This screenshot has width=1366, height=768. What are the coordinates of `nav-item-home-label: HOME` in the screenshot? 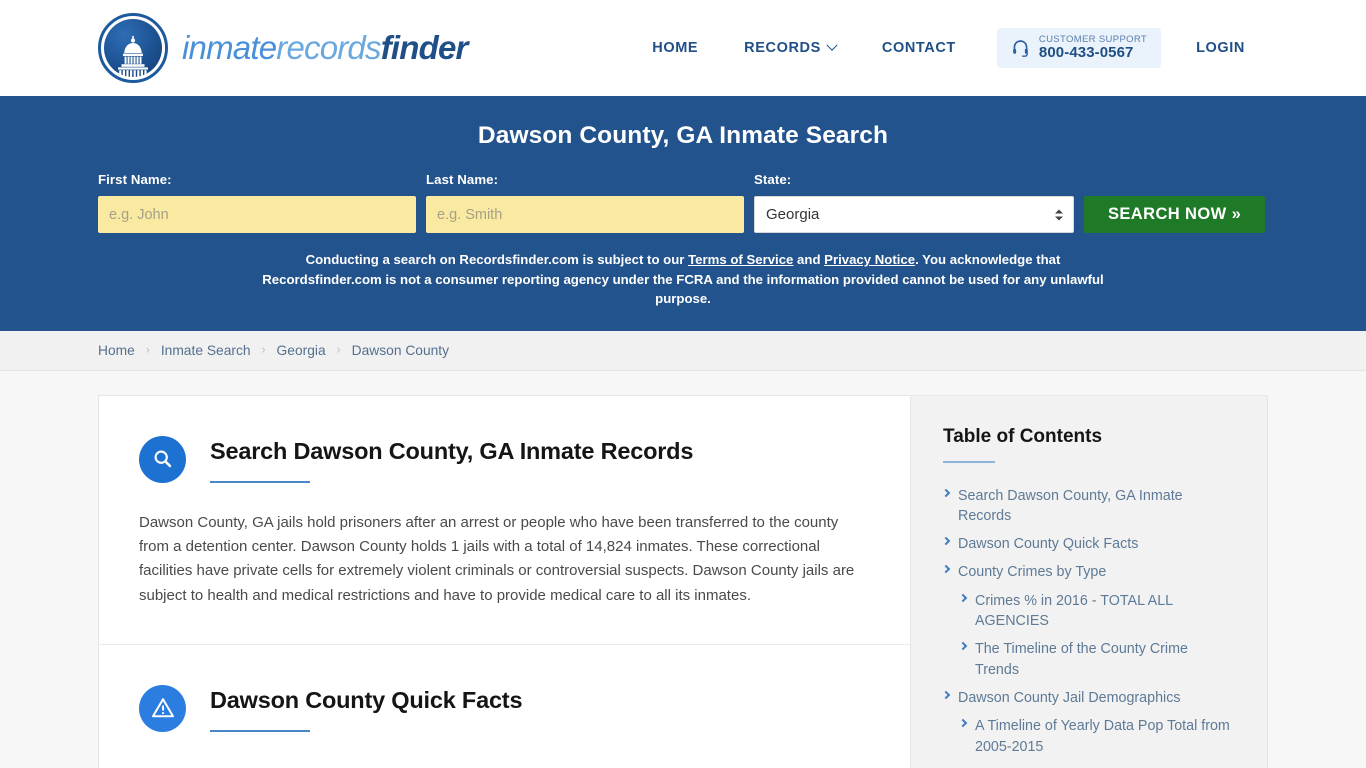 It's located at (675, 48).